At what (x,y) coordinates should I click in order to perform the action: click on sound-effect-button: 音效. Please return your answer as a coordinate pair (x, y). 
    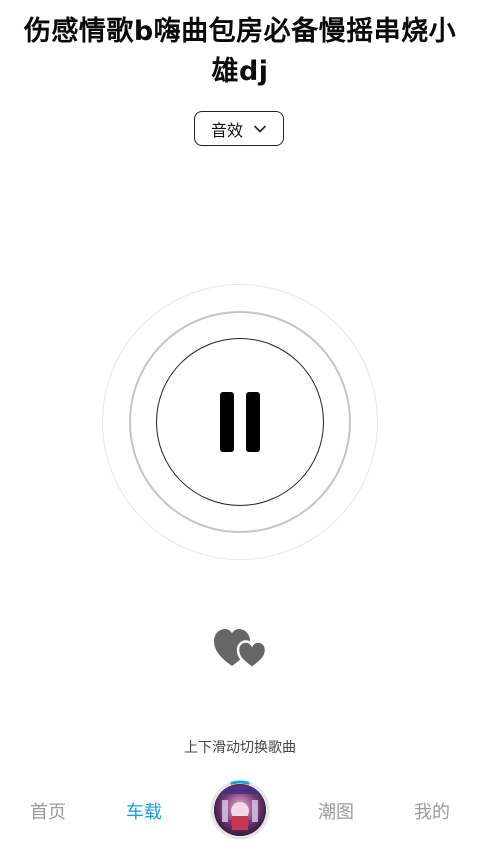
    Looking at the image, I should click on (239, 128).